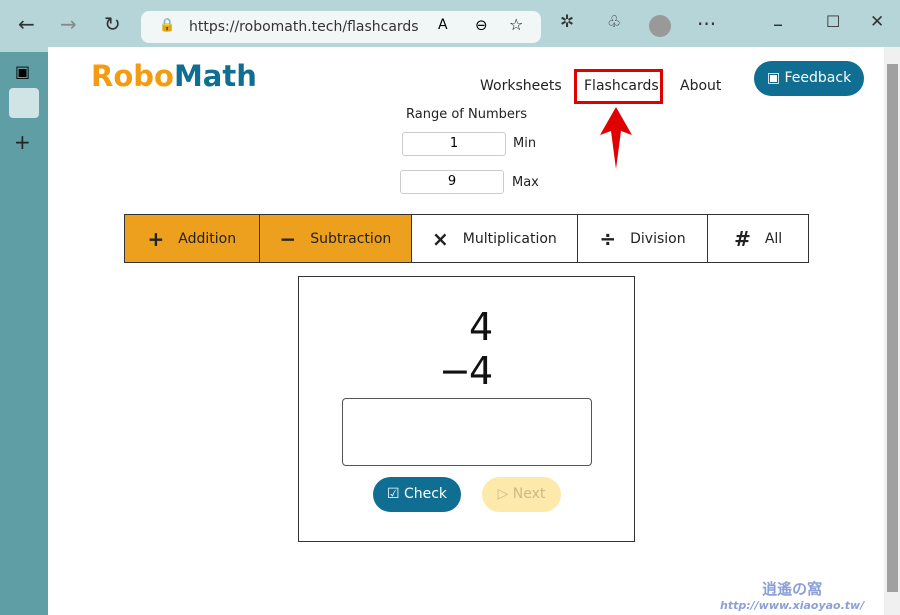  Describe the element at coordinates (877, 22) in the screenshot. I see `close-icon: ✕` at that location.